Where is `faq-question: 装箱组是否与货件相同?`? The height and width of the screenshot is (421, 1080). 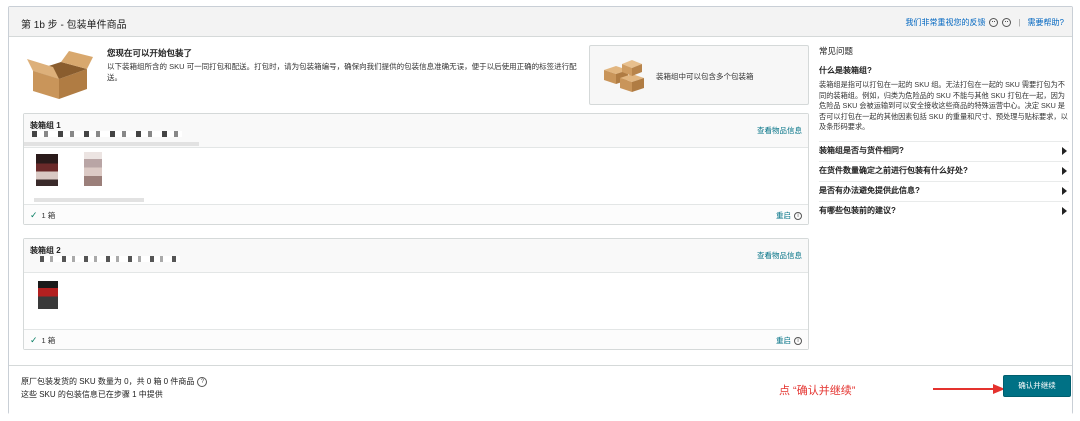 faq-question: 装箱组是否与货件相同? is located at coordinates (944, 150).